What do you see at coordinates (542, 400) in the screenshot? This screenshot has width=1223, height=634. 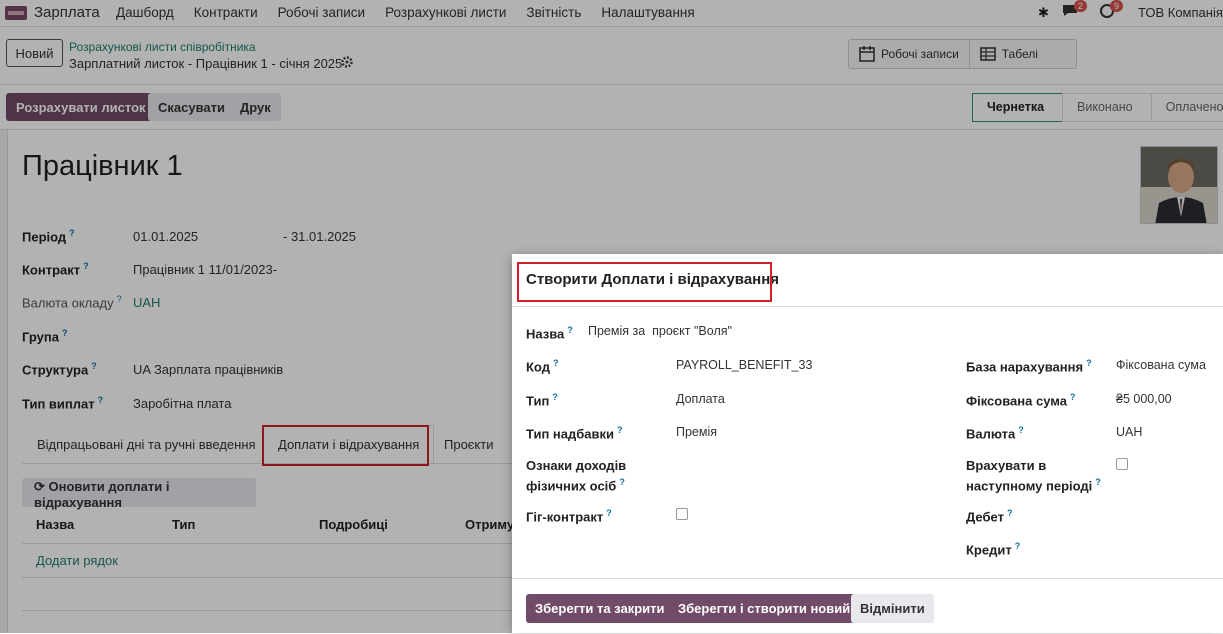 I see `dialog-type-label: Тип?` at bounding box center [542, 400].